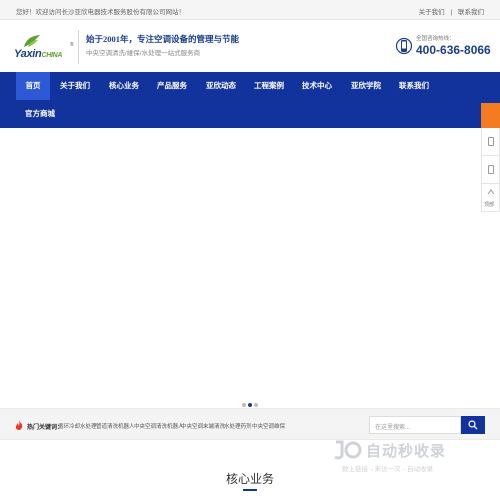 The height and width of the screenshot is (500, 500). What do you see at coordinates (40, 114) in the screenshot?
I see `nav-item-shop: 官方商城` at bounding box center [40, 114].